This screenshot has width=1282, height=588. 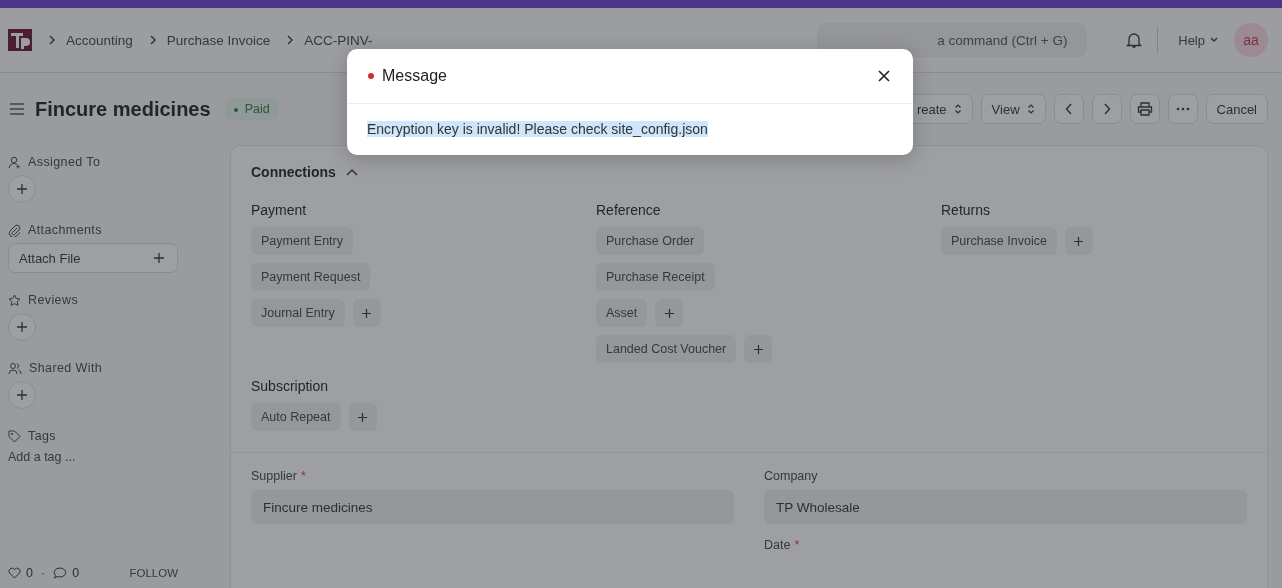 I want to click on document-link: Journal Entry, so click(x=298, y=313).